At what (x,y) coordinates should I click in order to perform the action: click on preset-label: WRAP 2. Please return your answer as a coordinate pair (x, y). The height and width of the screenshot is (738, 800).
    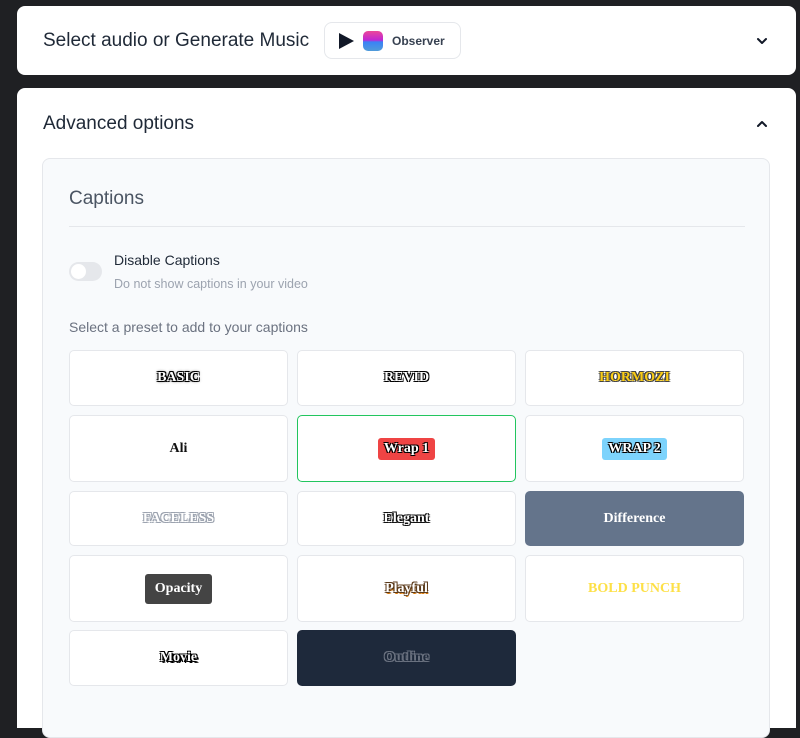
    Looking at the image, I should click on (634, 448).